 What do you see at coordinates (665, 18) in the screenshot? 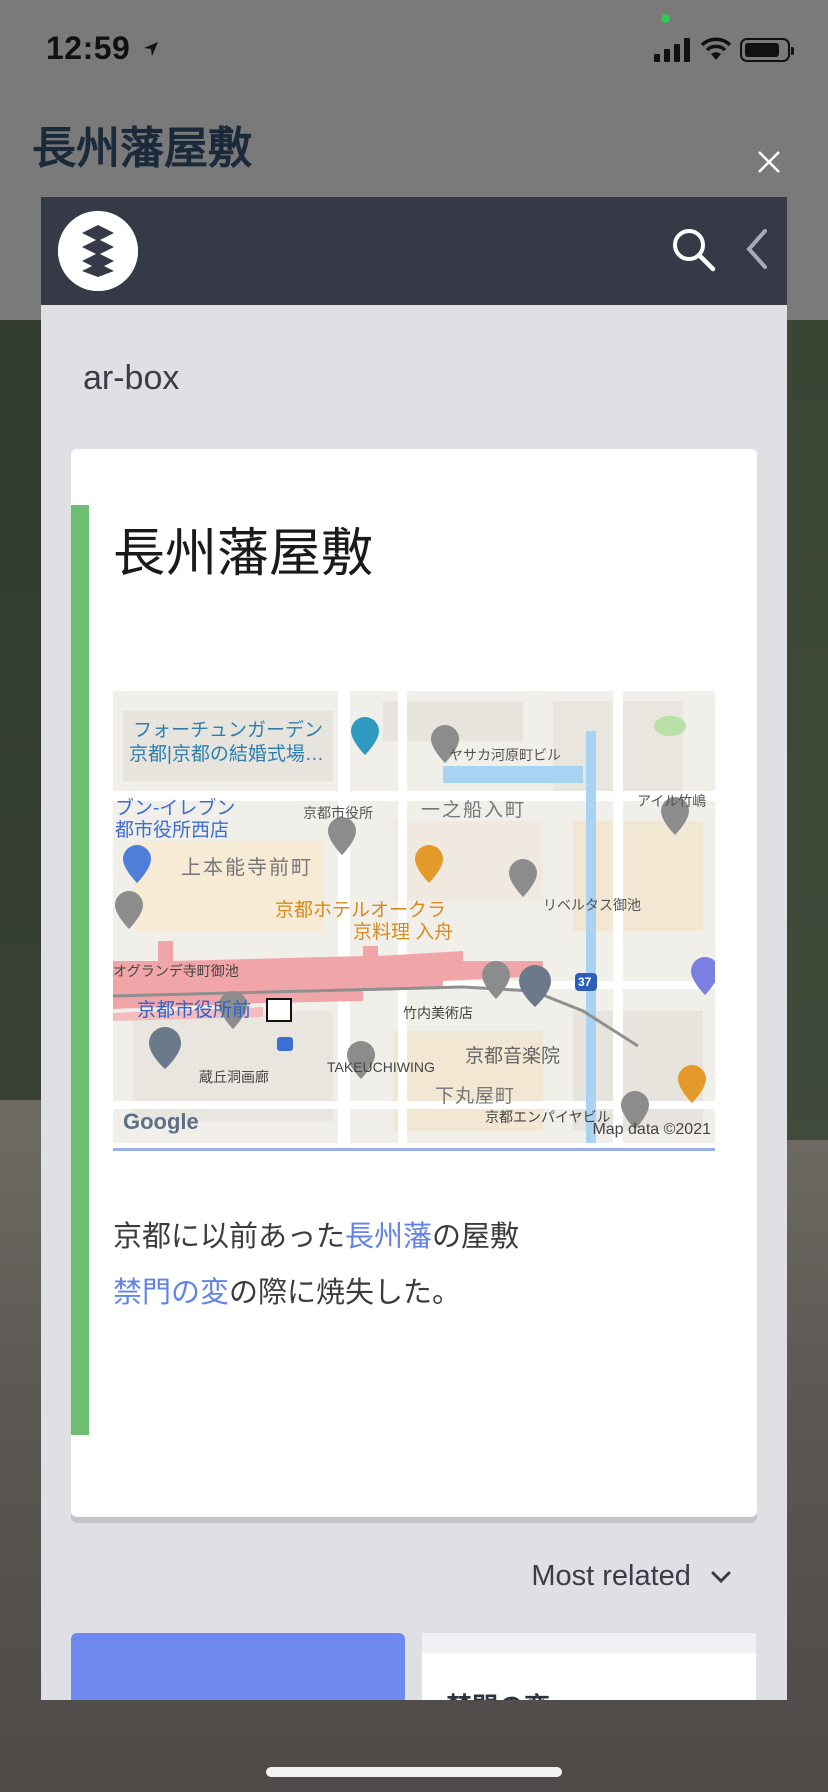
I see `privacy-dot` at bounding box center [665, 18].